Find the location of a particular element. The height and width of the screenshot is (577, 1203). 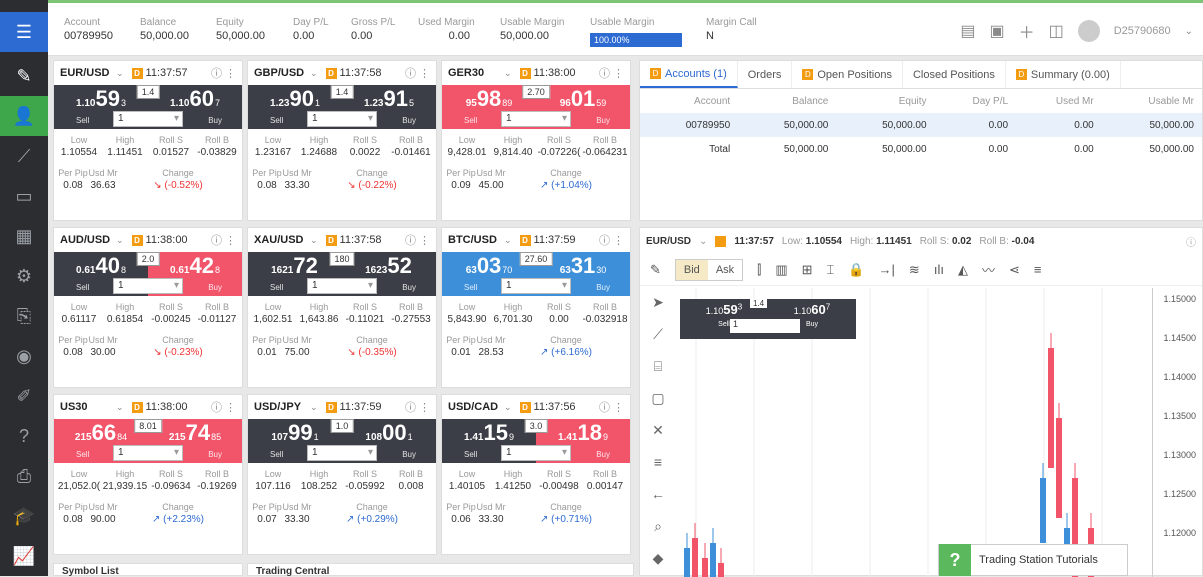

avatar is located at coordinates (1088, 31).